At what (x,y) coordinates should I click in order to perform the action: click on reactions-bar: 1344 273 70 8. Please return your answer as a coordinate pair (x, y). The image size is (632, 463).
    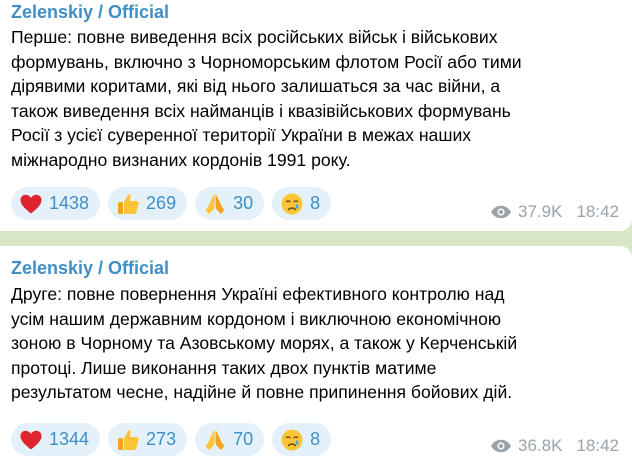
    Looking at the image, I should click on (175, 439).